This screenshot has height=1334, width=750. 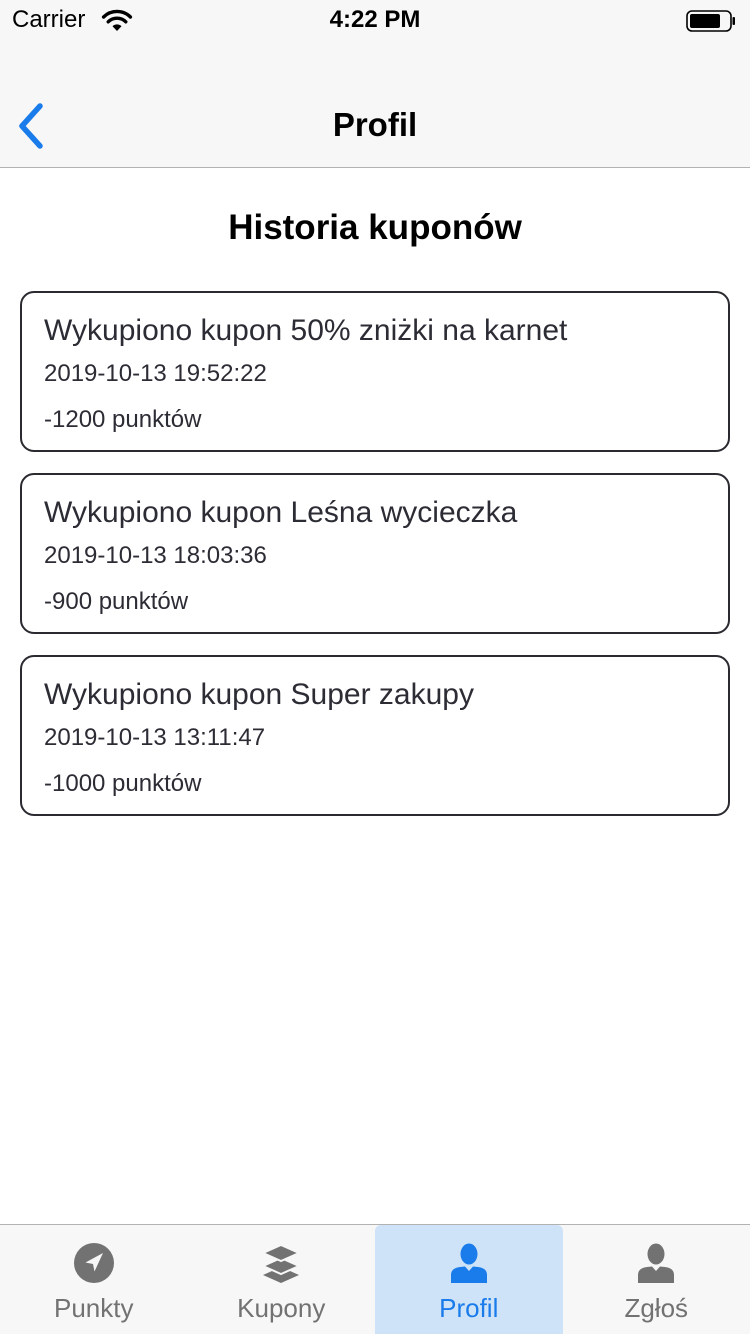 What do you see at coordinates (259, 694) in the screenshot?
I see `coupon-title: Wykupiono kupon Super zakupy` at bounding box center [259, 694].